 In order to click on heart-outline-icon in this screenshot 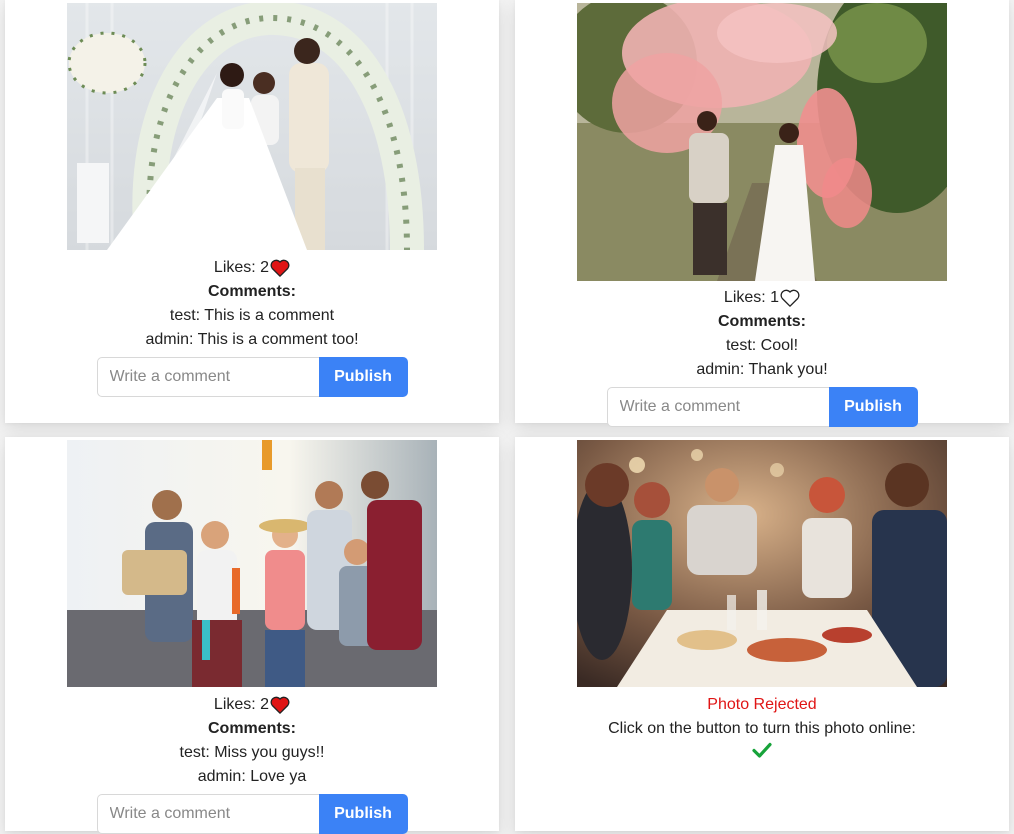, I will do `click(790, 298)`.